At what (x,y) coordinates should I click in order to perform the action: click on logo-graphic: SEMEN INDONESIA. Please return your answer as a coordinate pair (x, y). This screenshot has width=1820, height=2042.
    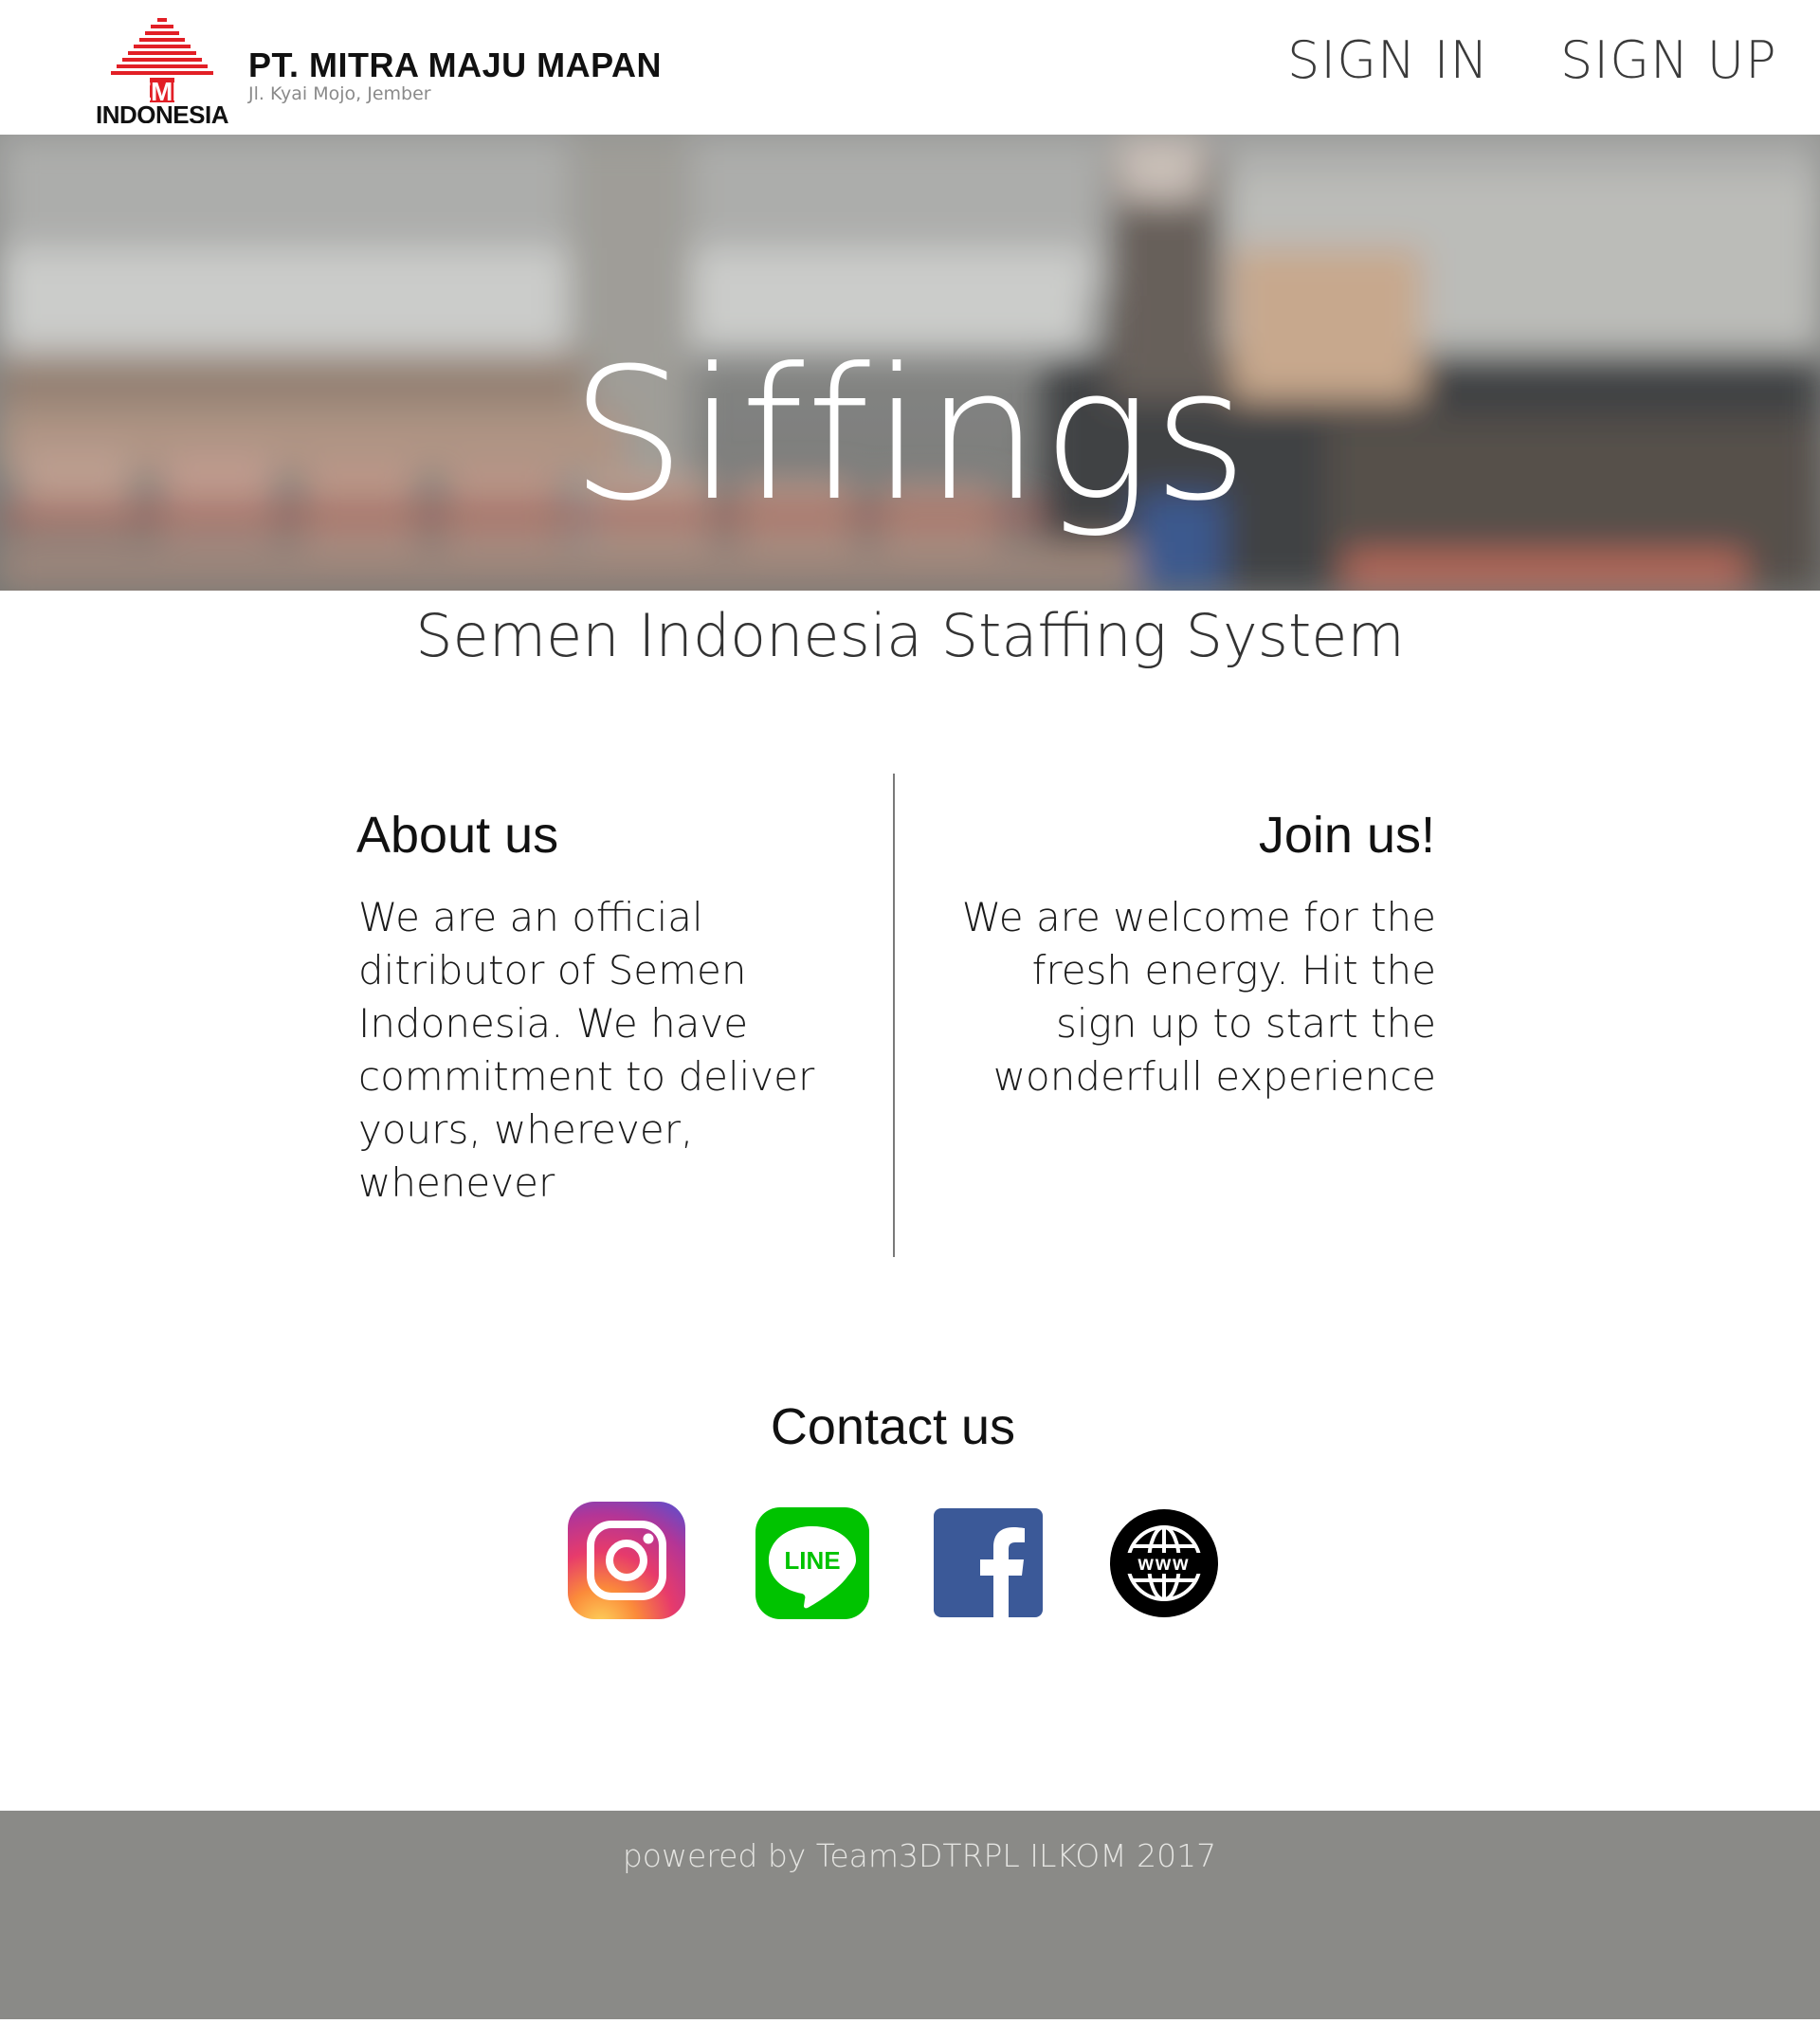
    Looking at the image, I should click on (162, 70).